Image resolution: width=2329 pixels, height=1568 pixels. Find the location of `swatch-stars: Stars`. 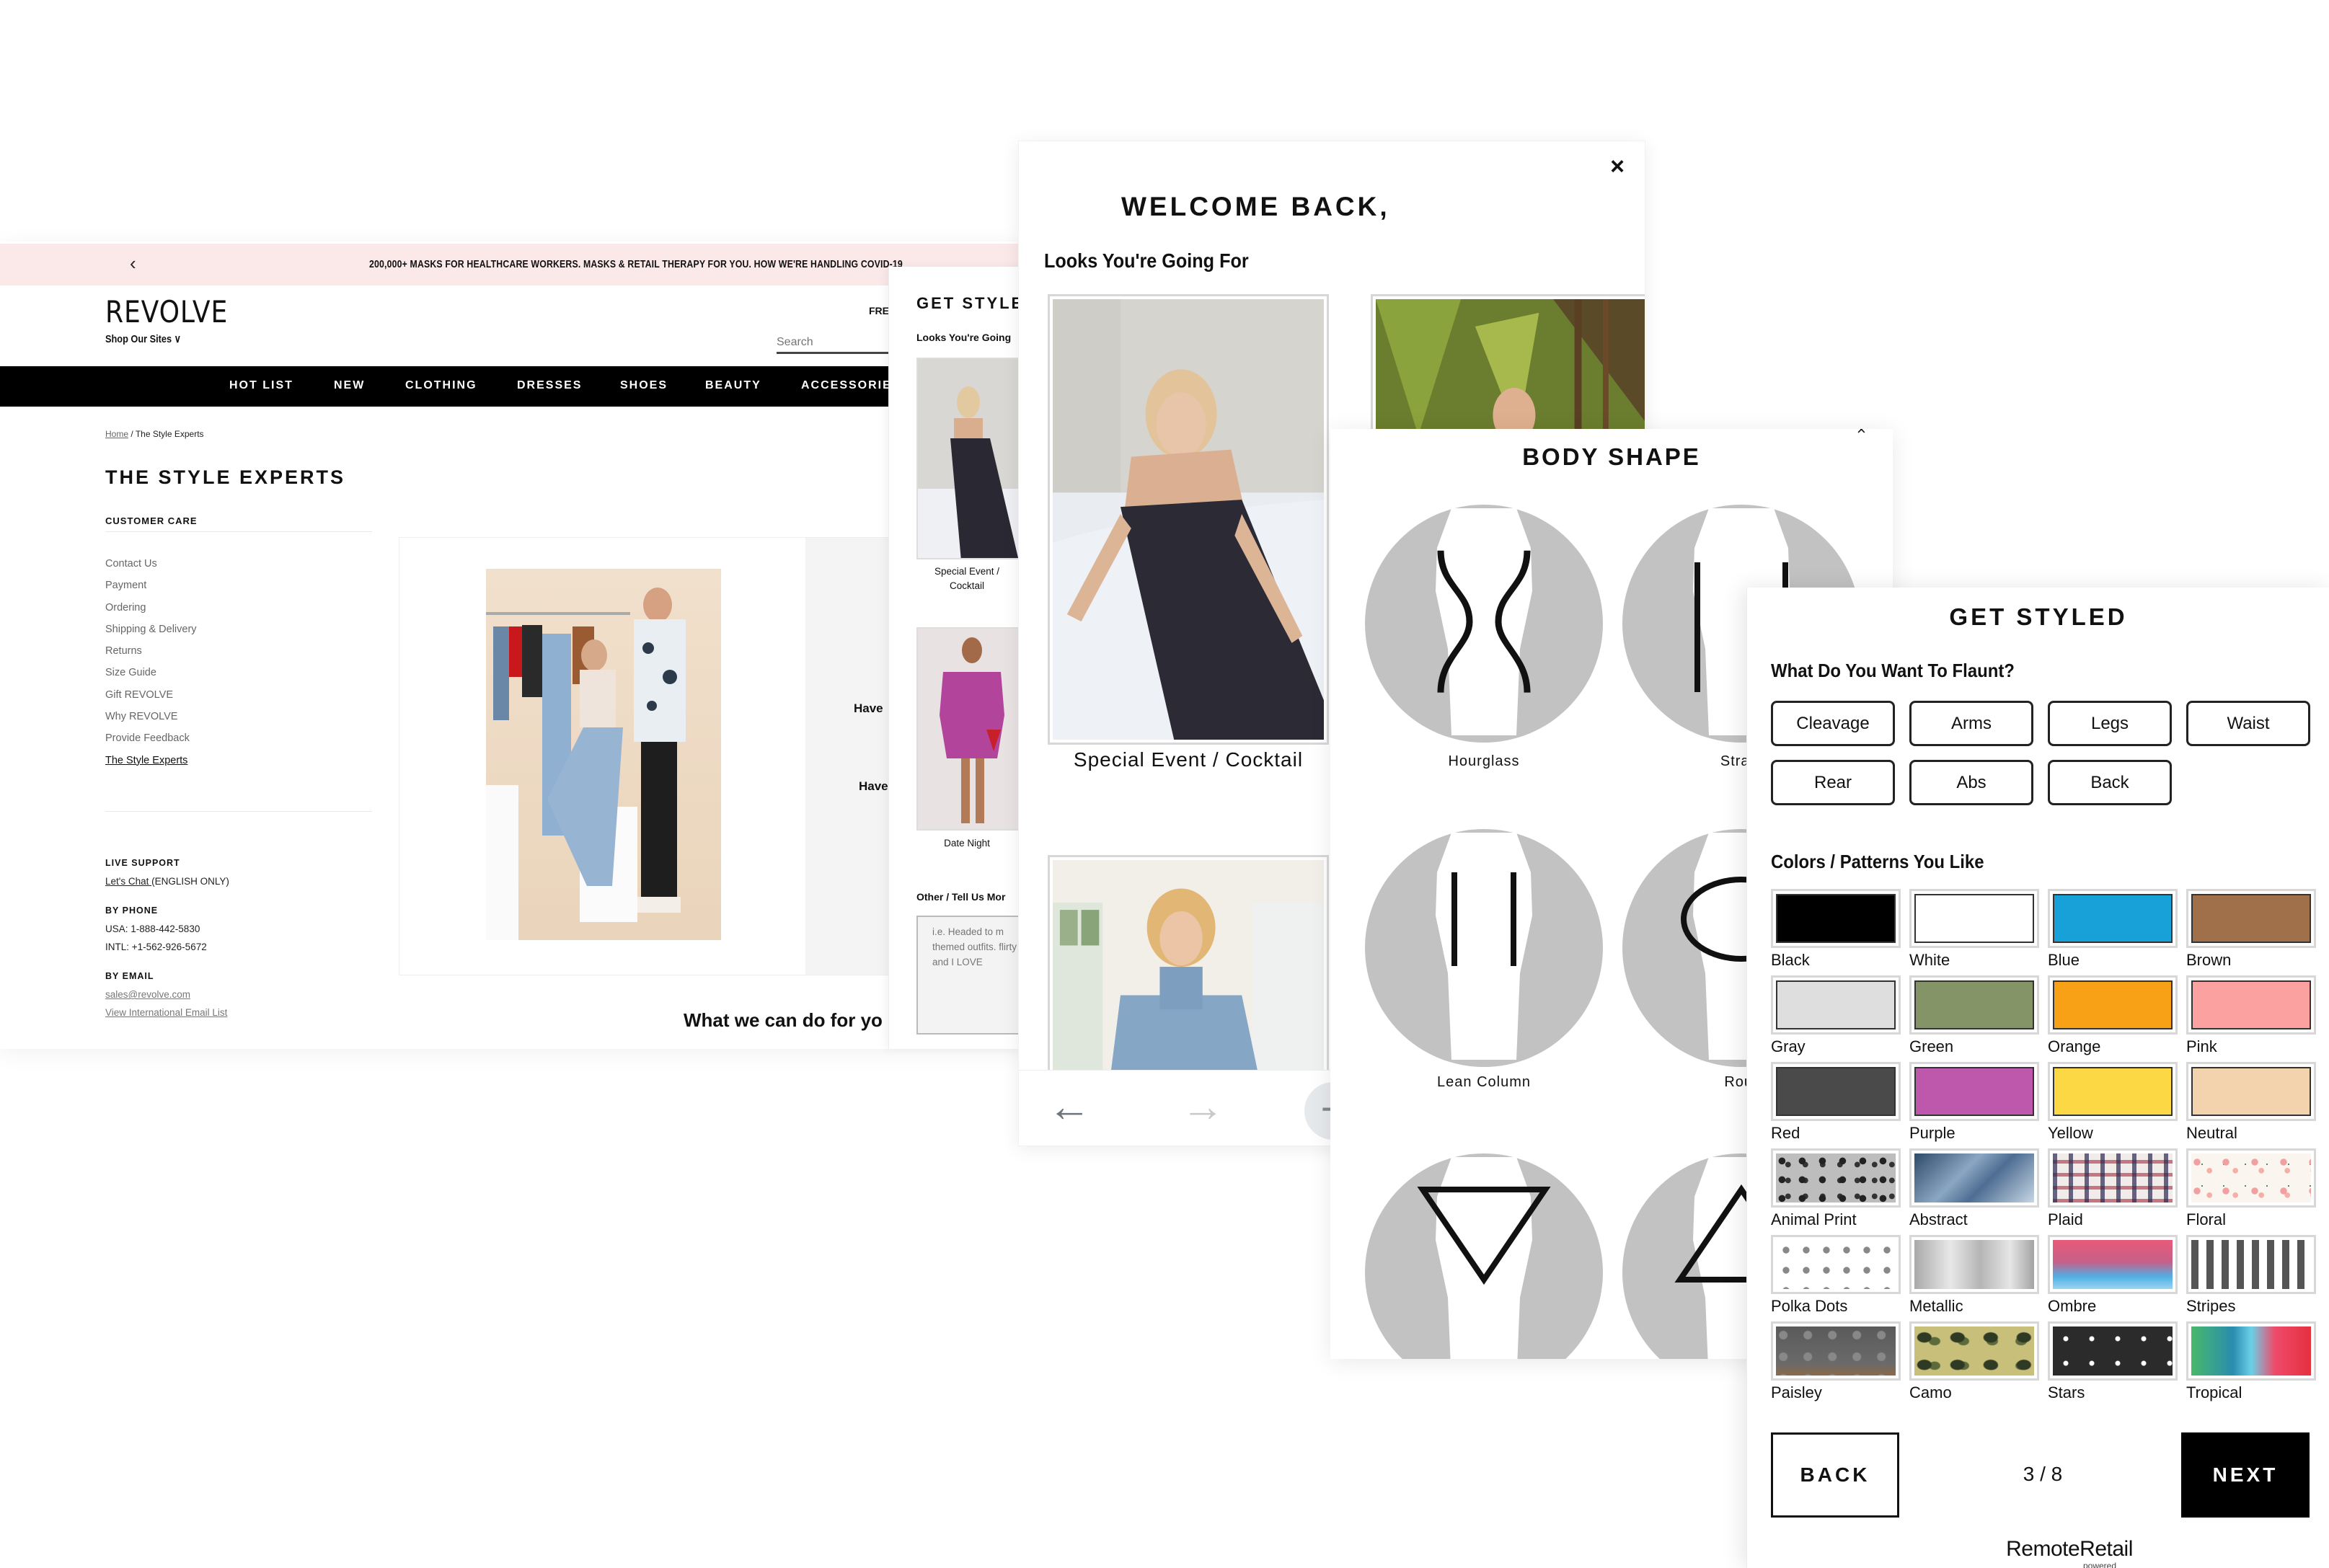

swatch-stars: Stars is located at coordinates (2113, 1361).